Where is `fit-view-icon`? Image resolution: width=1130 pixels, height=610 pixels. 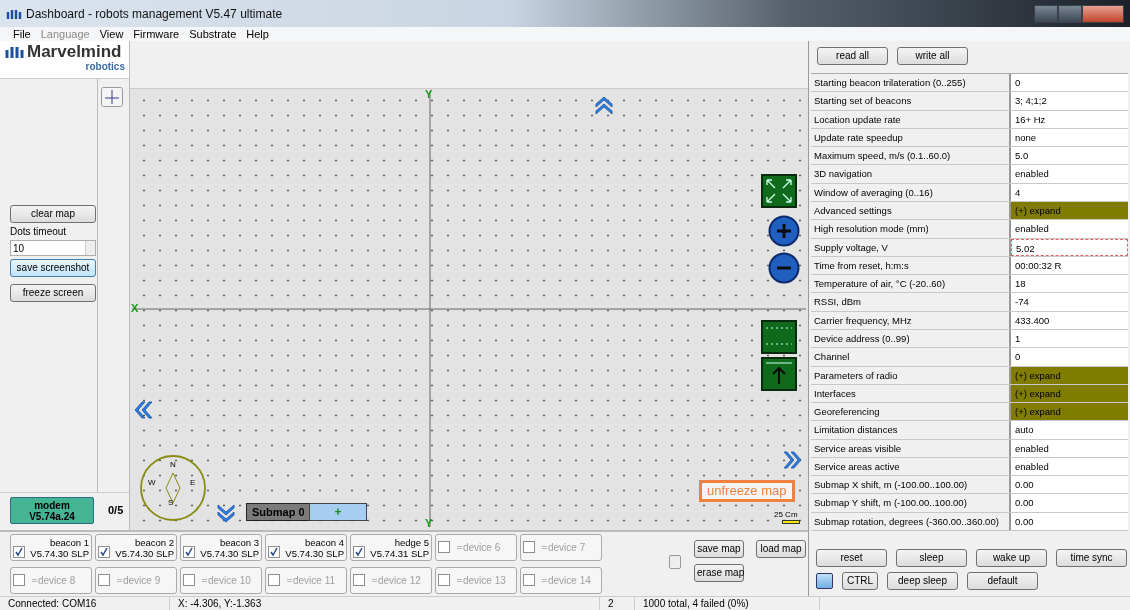 fit-view-icon is located at coordinates (779, 191).